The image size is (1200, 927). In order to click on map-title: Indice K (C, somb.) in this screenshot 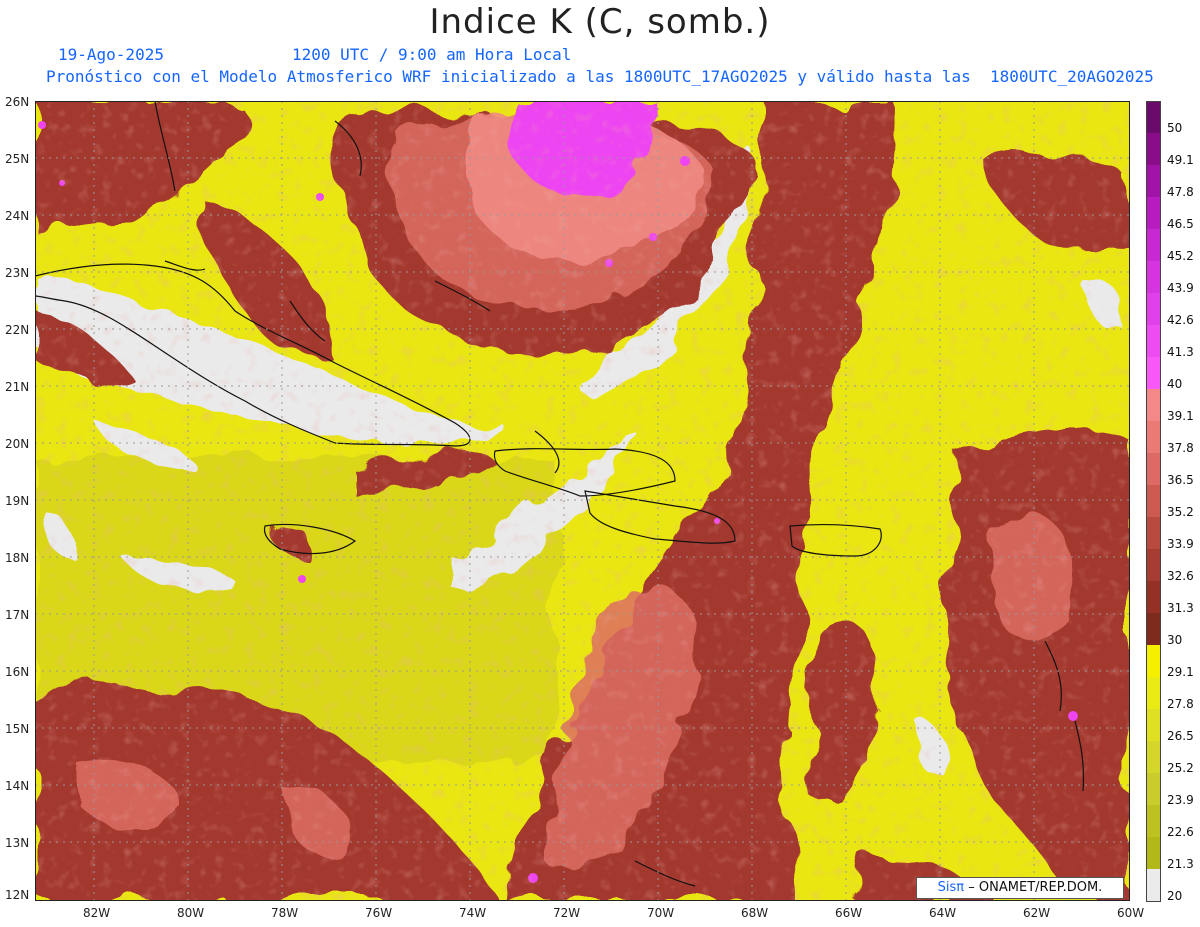, I will do `click(600, 22)`.